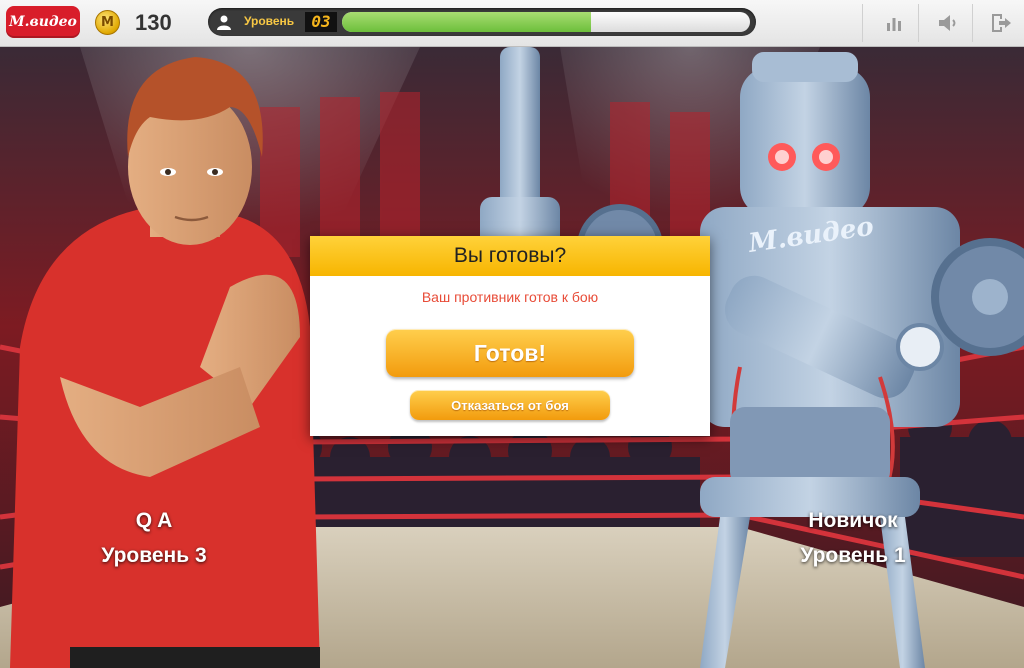 The height and width of the screenshot is (668, 1024). I want to click on mvideo-logo: М.видео, so click(43, 22).